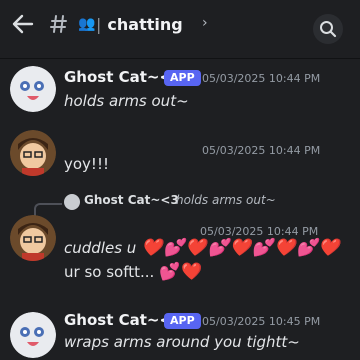 This screenshot has width=360, height=360. I want to click on search-button, so click(328, 29).